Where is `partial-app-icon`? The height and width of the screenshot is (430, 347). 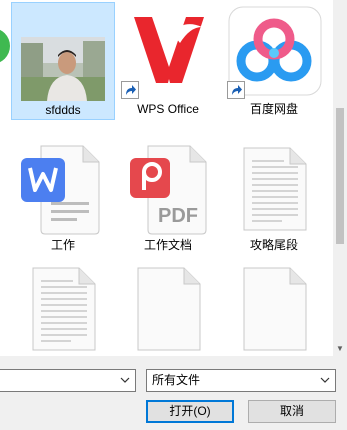 partial-app-icon is located at coordinates (5, 46).